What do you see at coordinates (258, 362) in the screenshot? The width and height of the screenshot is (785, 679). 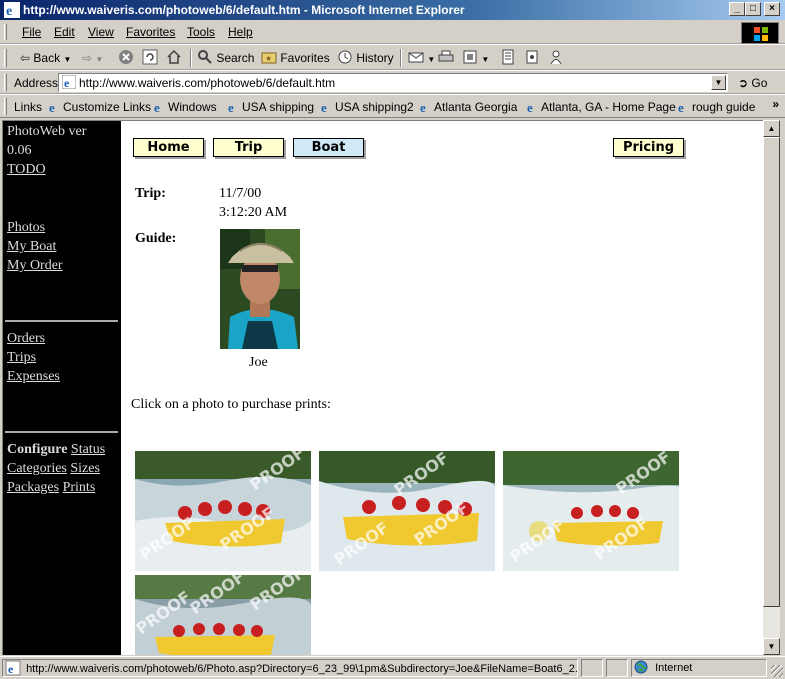 I see `guide-name: Joe` at bounding box center [258, 362].